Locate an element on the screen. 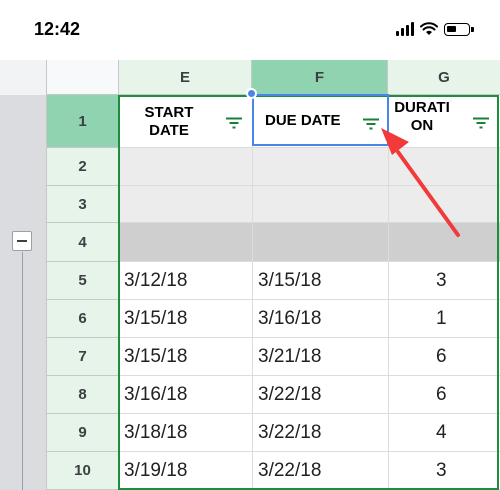 Image resolution: width=500 pixels, height=490 pixels. header-label-start-date: START DATE is located at coordinates (169, 121).